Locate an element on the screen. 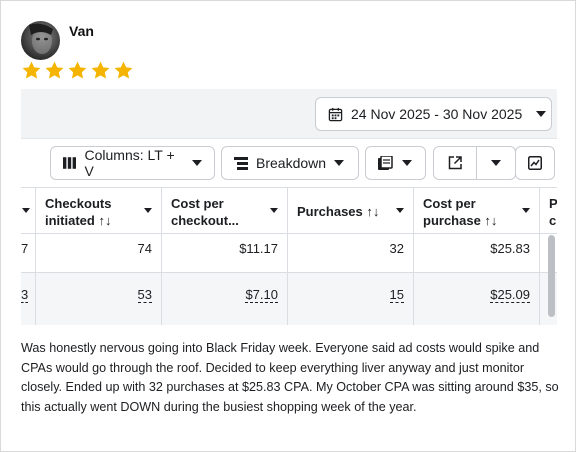 This screenshot has height=452, width=576. column-header-cost-per-purchase: Cost per purchase ↑↓ is located at coordinates (477, 211).